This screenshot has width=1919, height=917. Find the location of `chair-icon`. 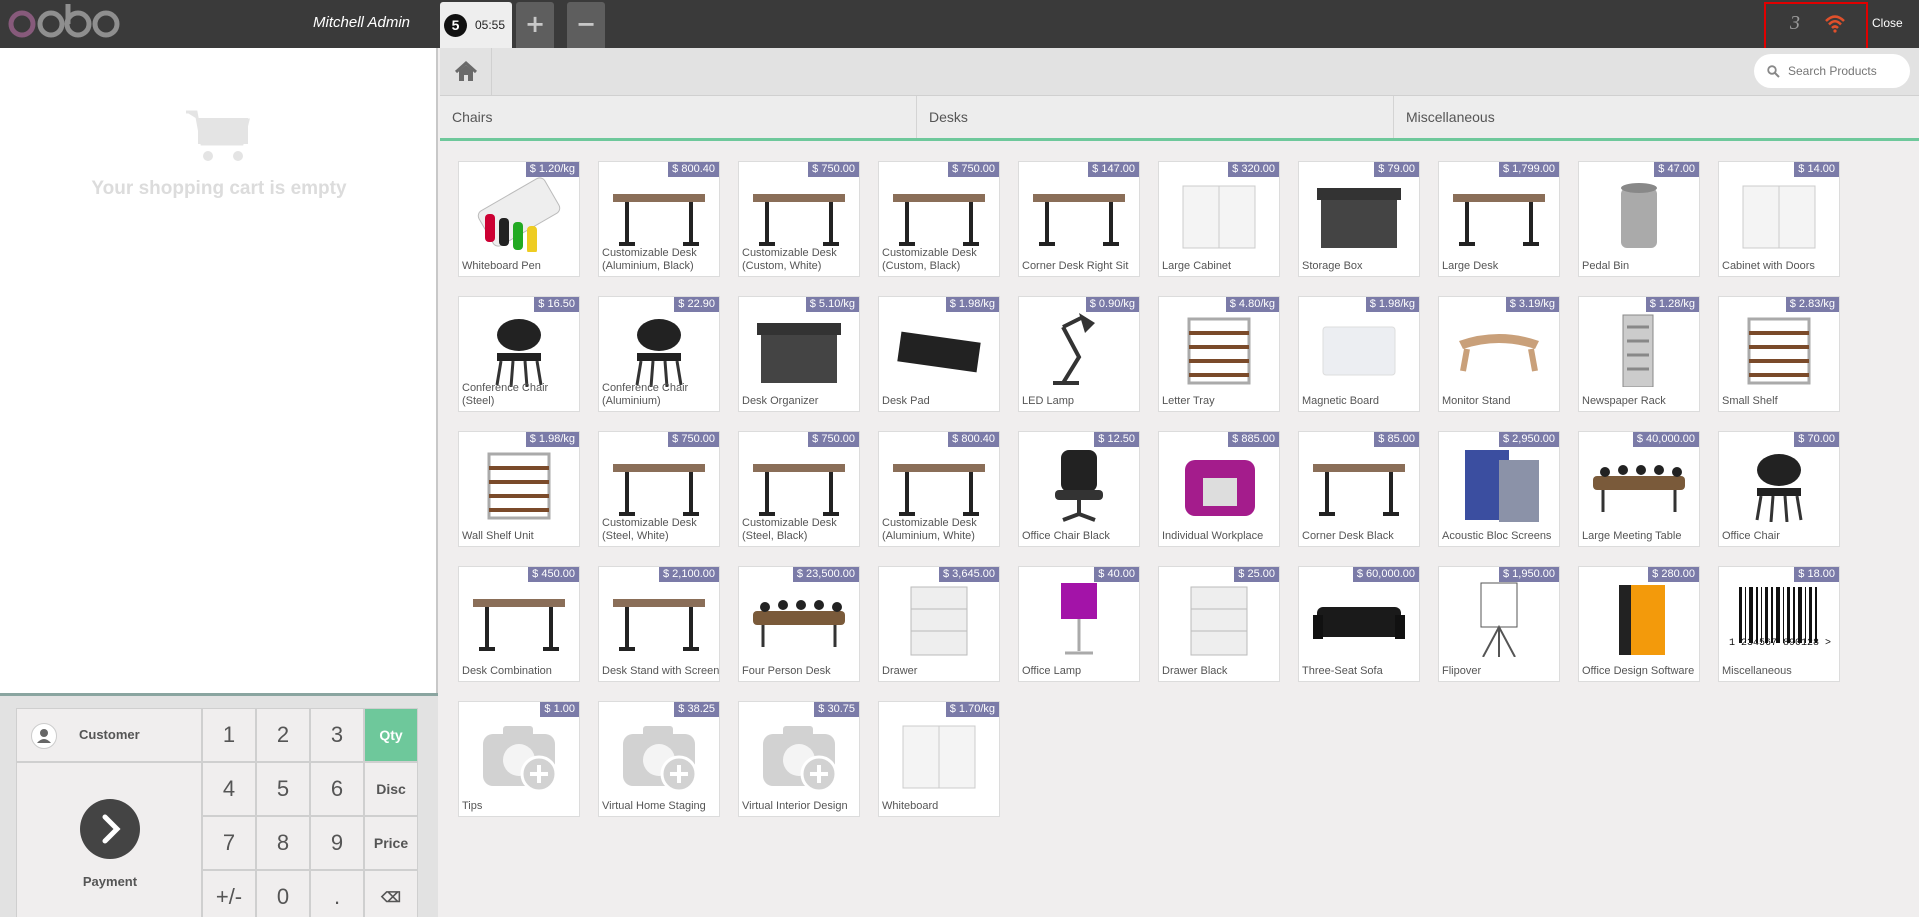

chair-icon is located at coordinates (659, 353).